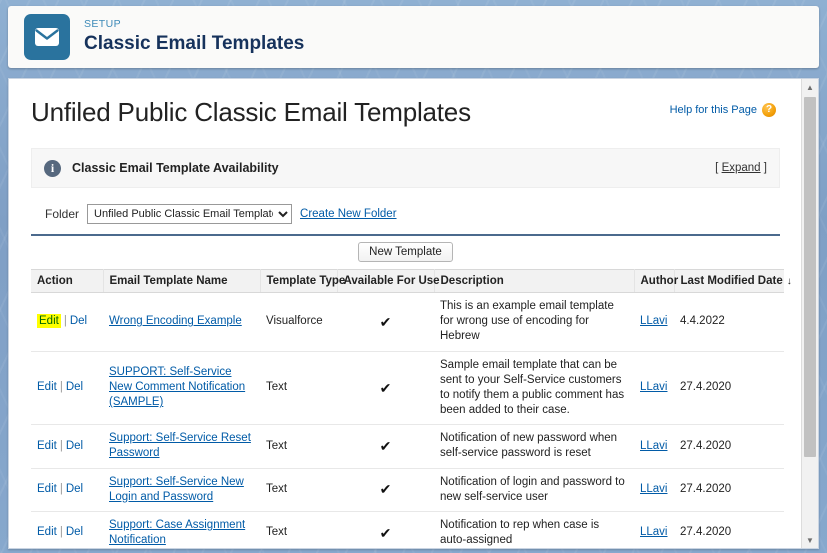 Image resolution: width=827 pixels, height=553 pixels. I want to click on expand-bracket-open: [, so click(717, 168).